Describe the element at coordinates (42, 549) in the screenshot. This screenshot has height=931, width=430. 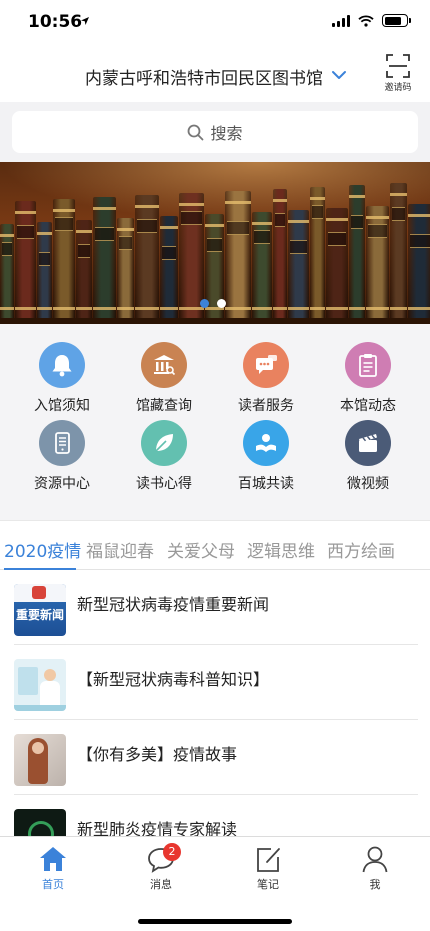
I see `tab-2020-epidemic: 2020疫情` at that location.